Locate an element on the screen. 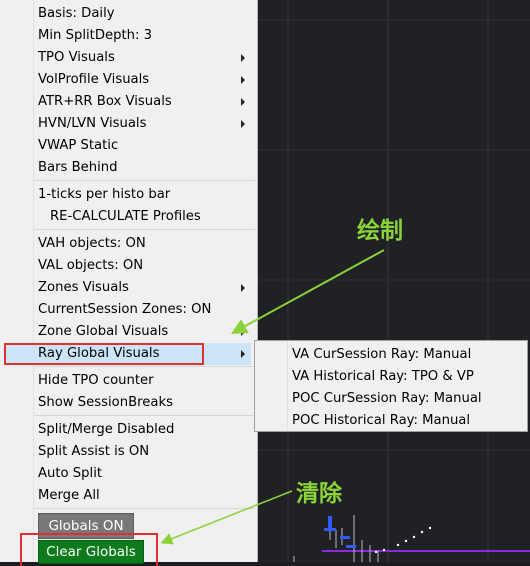 This screenshot has height=566, width=530. menu-item-zone-global-visuals: Zone Global Visuals is located at coordinates (142, 332).